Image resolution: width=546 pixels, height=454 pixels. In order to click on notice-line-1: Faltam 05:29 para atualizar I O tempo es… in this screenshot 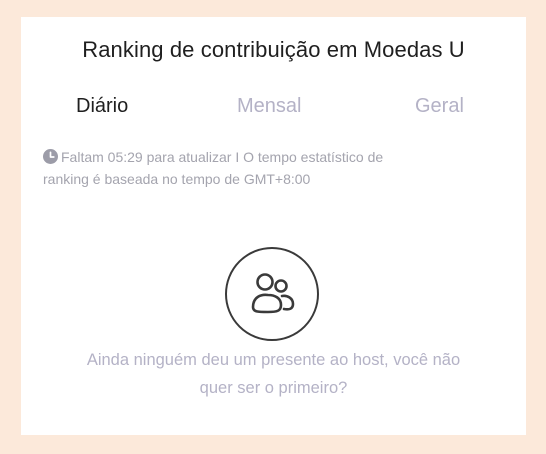, I will do `click(222, 157)`.